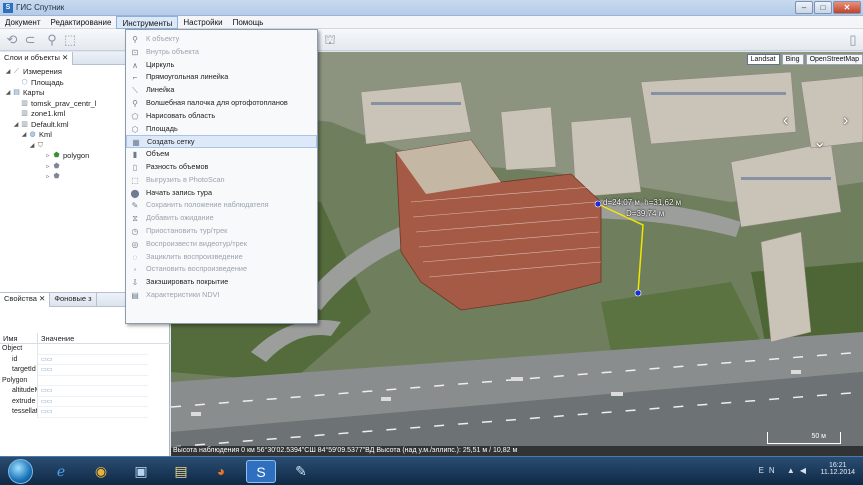 The height and width of the screenshot is (485, 863). What do you see at coordinates (81, 22) in the screenshot?
I see `menu-edit: Редактирование` at bounding box center [81, 22].